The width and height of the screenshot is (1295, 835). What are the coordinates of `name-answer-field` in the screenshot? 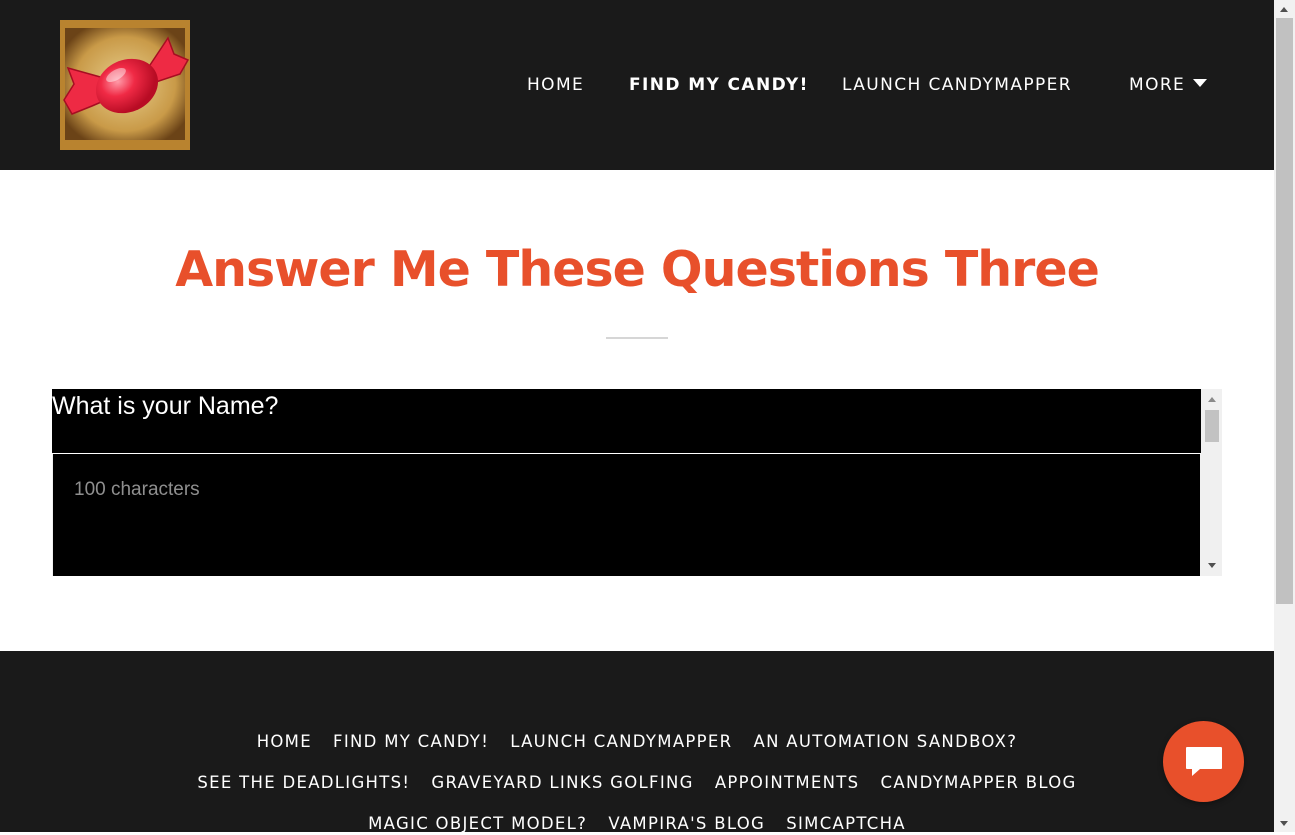 It's located at (626, 515).